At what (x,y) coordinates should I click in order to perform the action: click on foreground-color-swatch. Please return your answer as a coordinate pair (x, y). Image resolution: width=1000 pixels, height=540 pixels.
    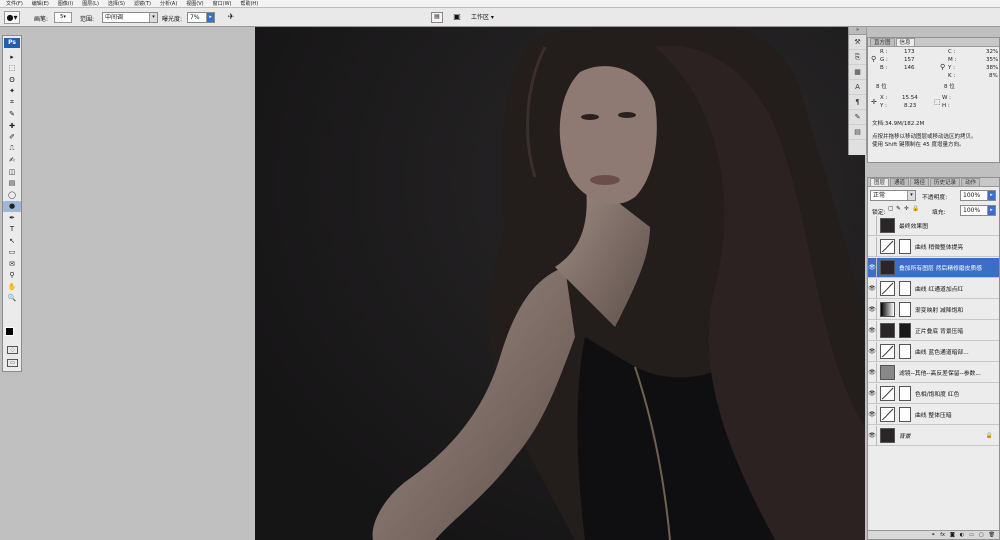
    Looking at the image, I should click on (9, 331).